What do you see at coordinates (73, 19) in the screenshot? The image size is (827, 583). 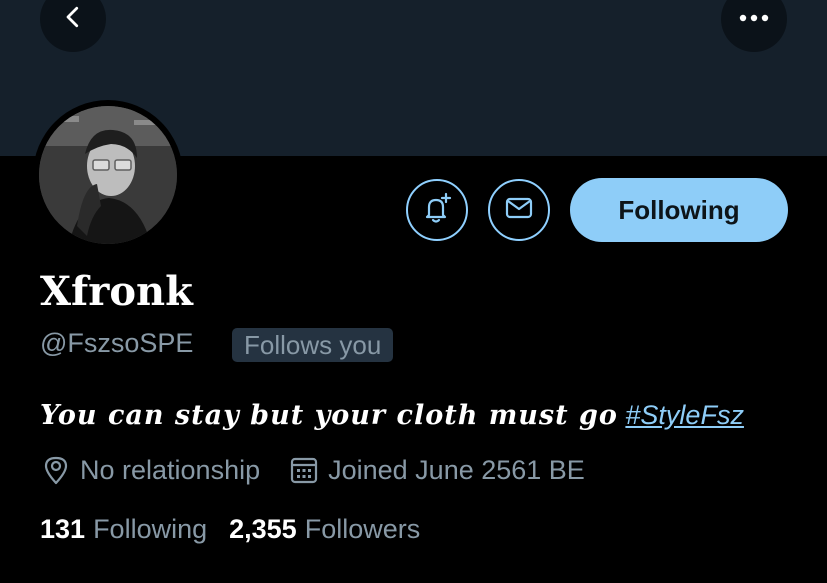 I see `chevron-left-icon` at bounding box center [73, 19].